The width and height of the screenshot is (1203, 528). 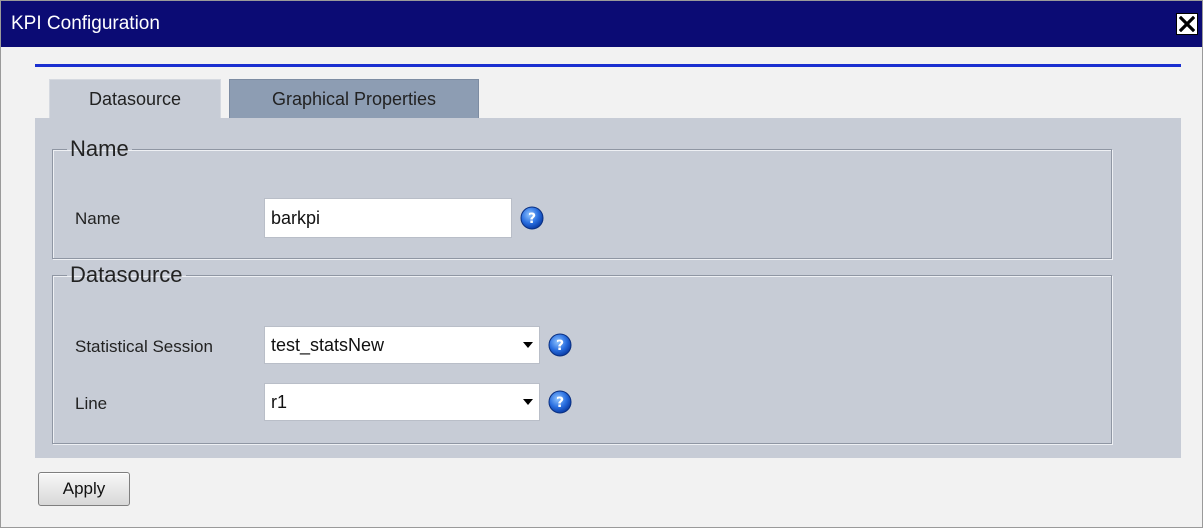 I want to click on name-input, so click(x=388, y=218).